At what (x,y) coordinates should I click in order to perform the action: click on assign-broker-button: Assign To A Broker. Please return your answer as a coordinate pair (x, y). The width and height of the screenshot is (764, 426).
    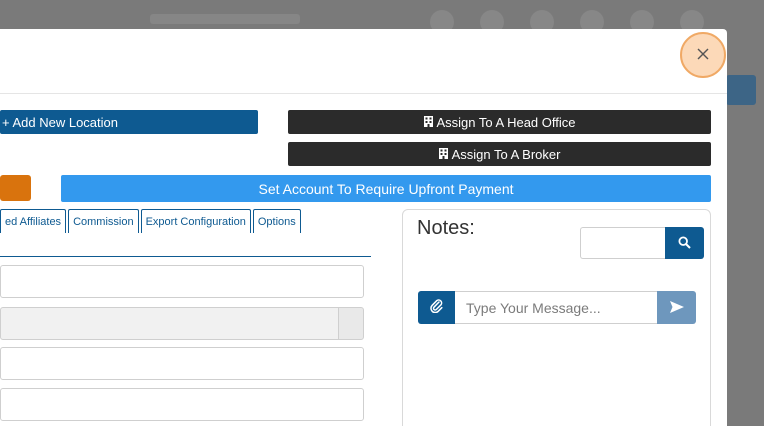
    Looking at the image, I should click on (499, 154).